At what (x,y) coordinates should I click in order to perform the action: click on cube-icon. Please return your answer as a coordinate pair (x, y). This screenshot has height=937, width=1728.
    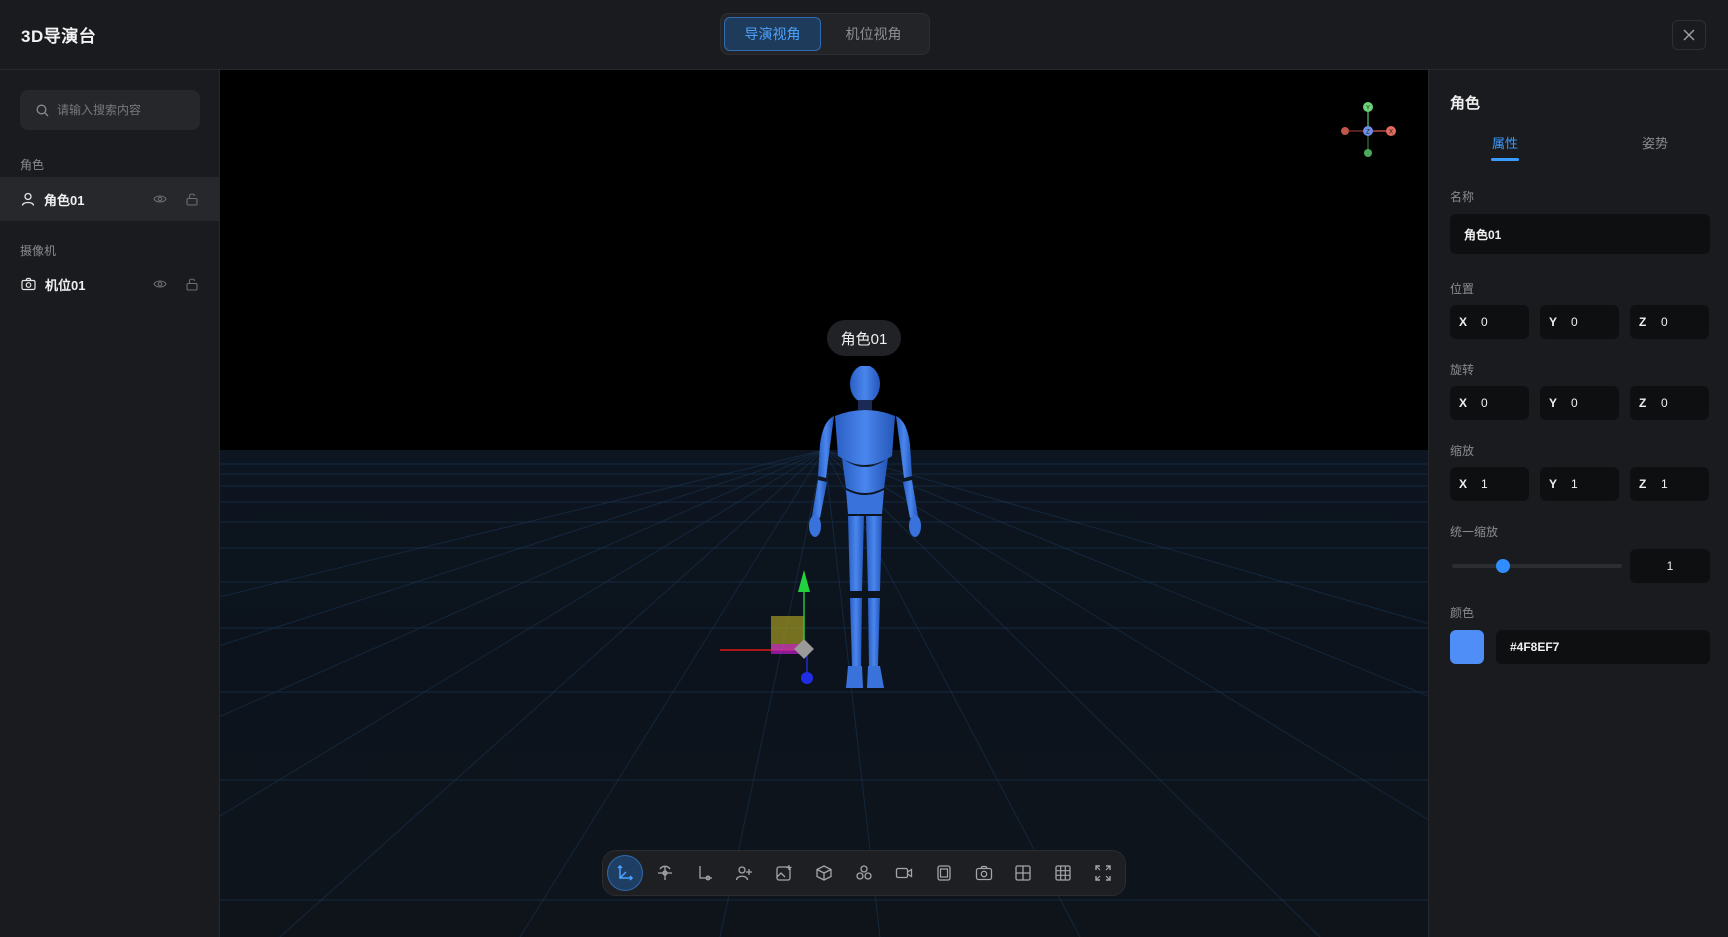
    Looking at the image, I should click on (824, 873).